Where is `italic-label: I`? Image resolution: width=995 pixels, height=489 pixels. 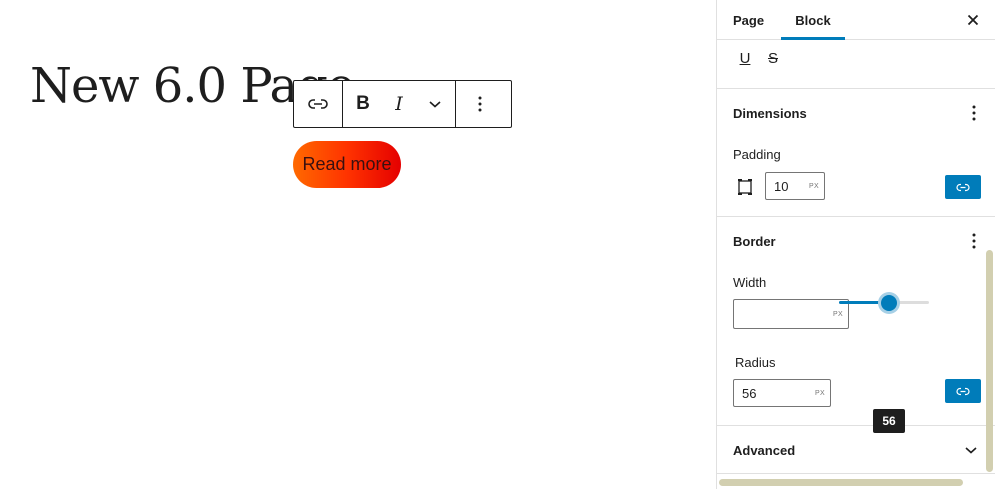 italic-label: I is located at coordinates (399, 104).